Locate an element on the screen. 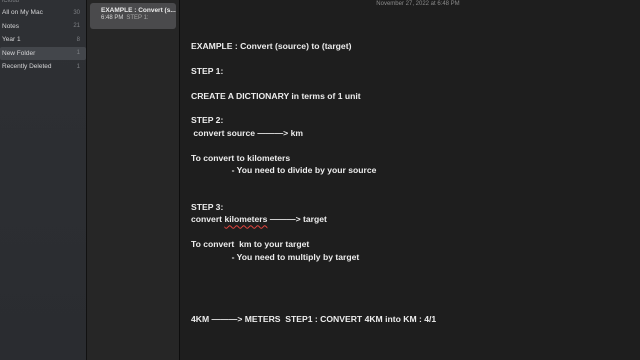 This screenshot has width=640, height=360. note-list: EXAMPLE : Convert (s... 6:48 PM STEP 1: is located at coordinates (133, 180).